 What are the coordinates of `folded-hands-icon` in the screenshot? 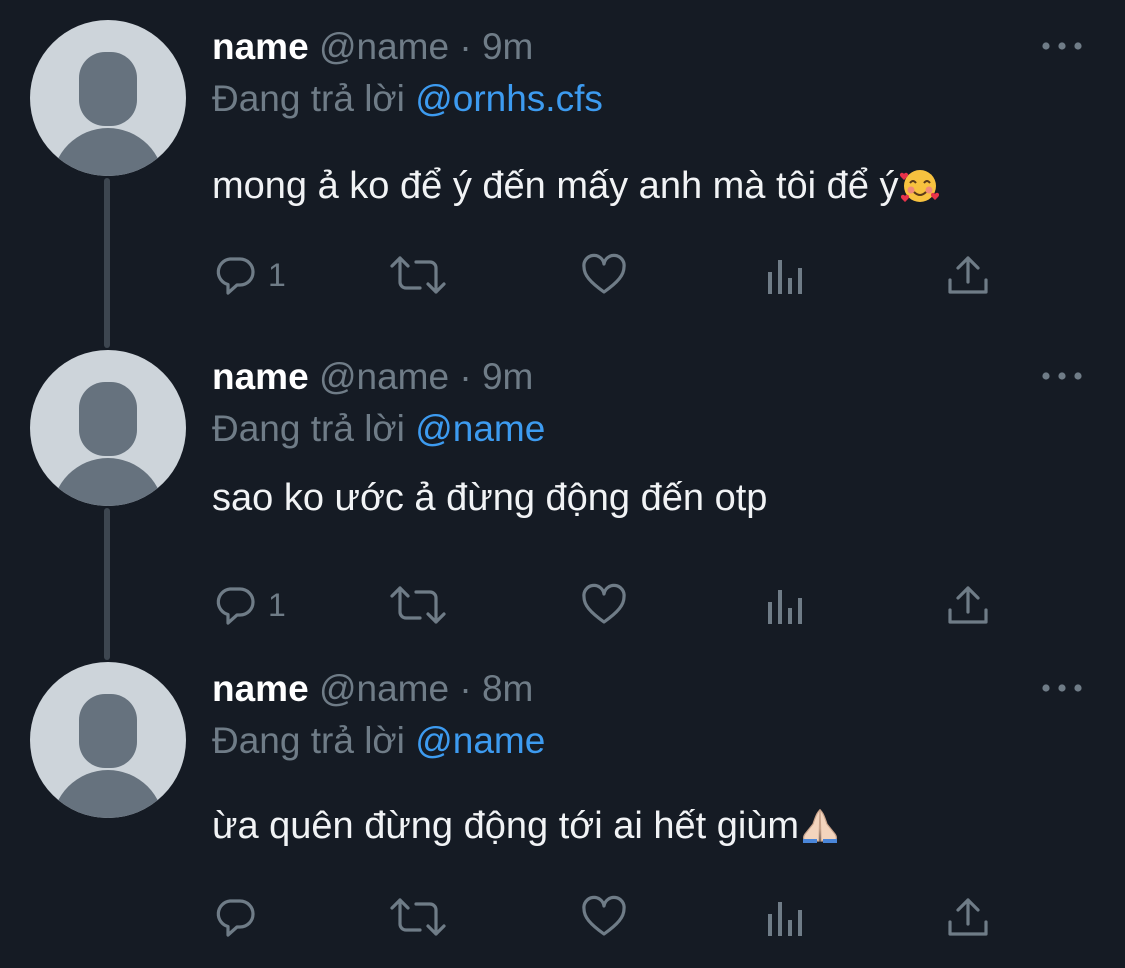 It's located at (820, 825).